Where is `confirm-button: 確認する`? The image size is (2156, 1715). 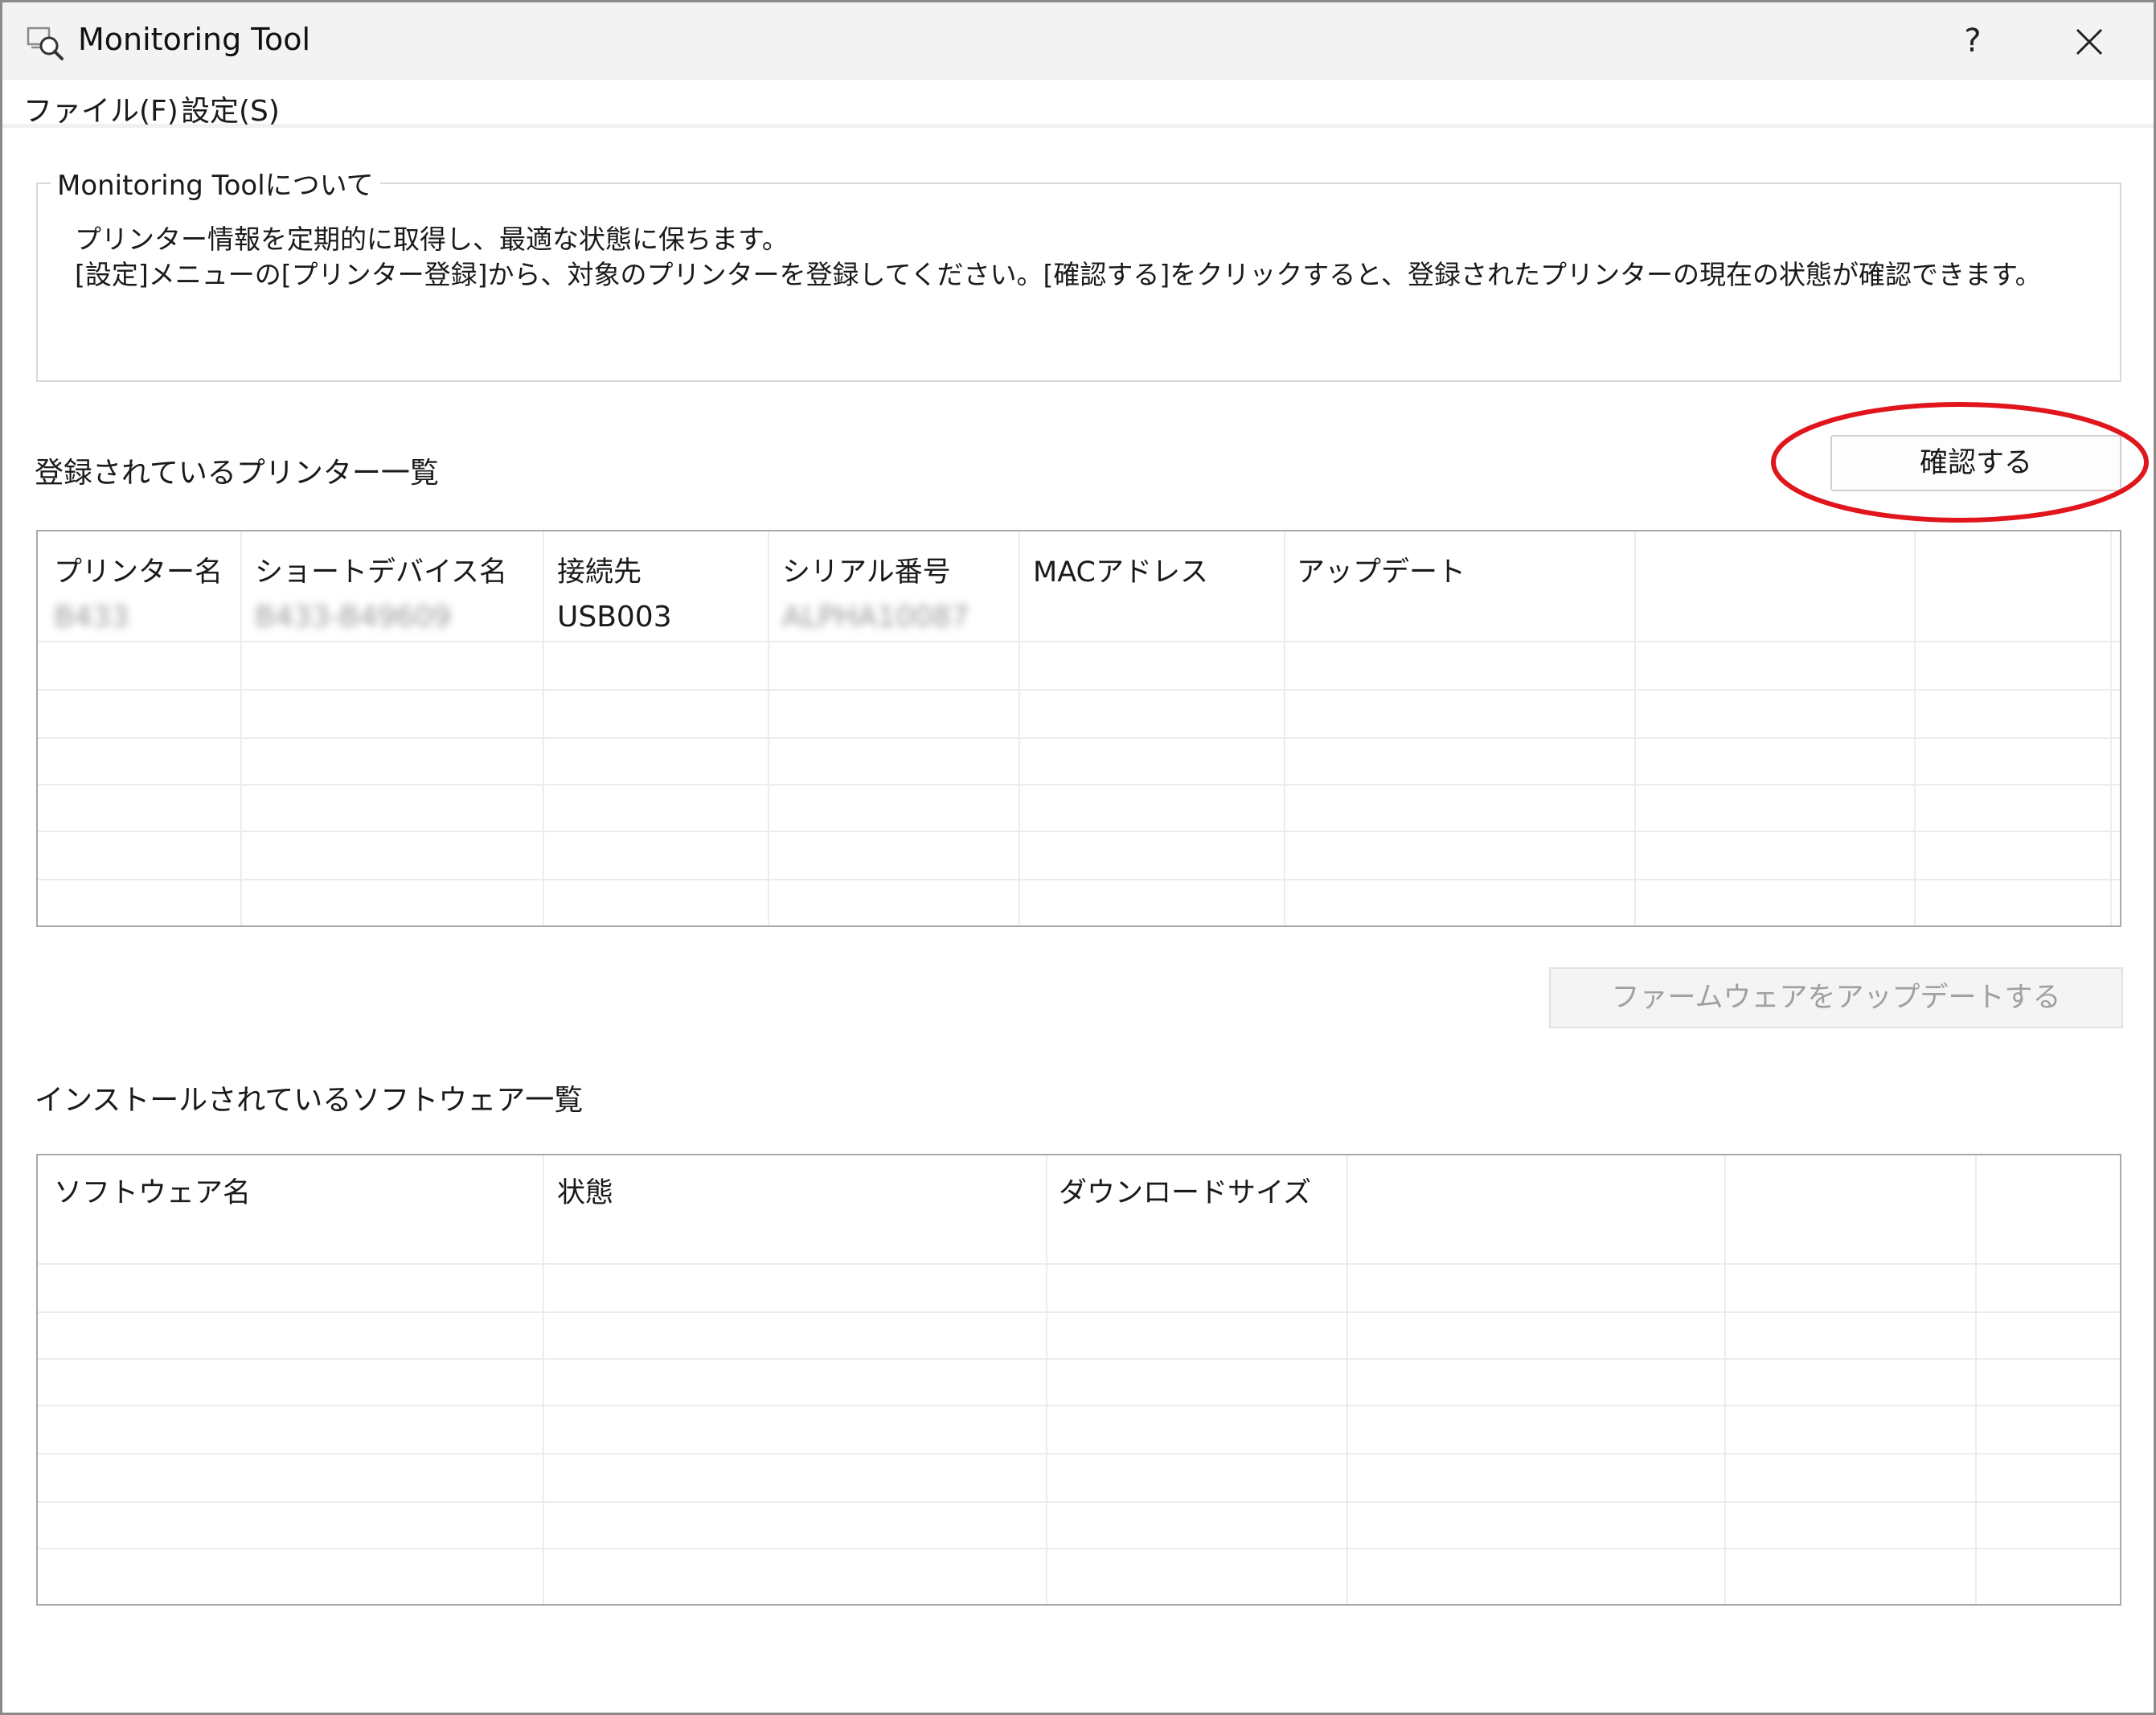
confirm-button: 確認する is located at coordinates (1975, 463).